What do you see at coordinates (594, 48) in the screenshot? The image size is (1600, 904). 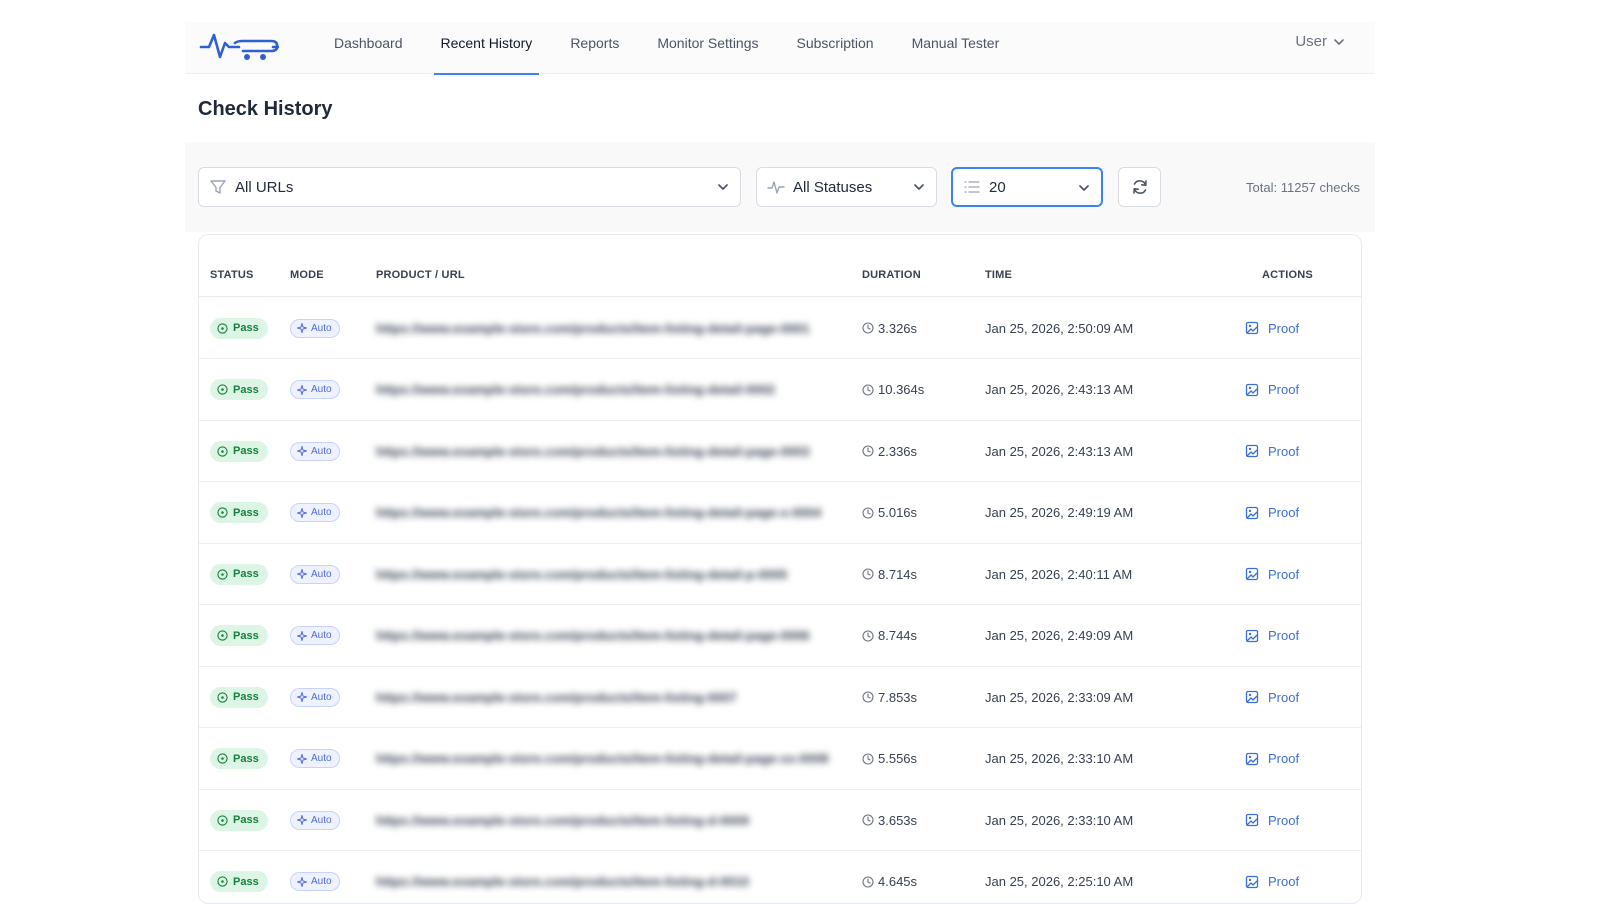 I see `nav-reports: Reports` at bounding box center [594, 48].